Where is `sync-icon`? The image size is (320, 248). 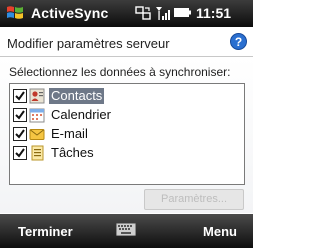
sync-icon is located at coordinates (143, 13).